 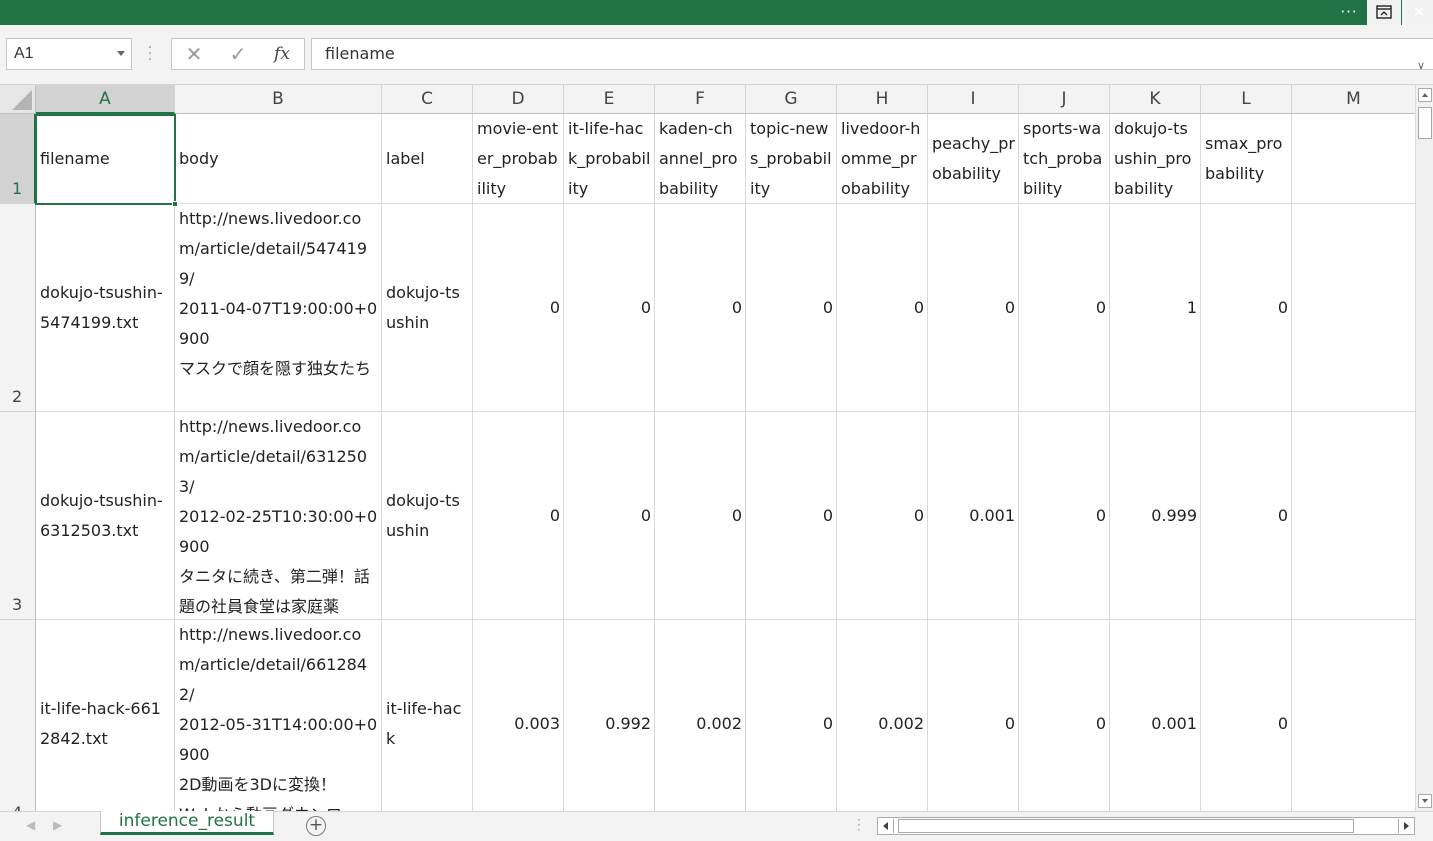 I want to click on cell-g4: 0, so click(x=791, y=715).